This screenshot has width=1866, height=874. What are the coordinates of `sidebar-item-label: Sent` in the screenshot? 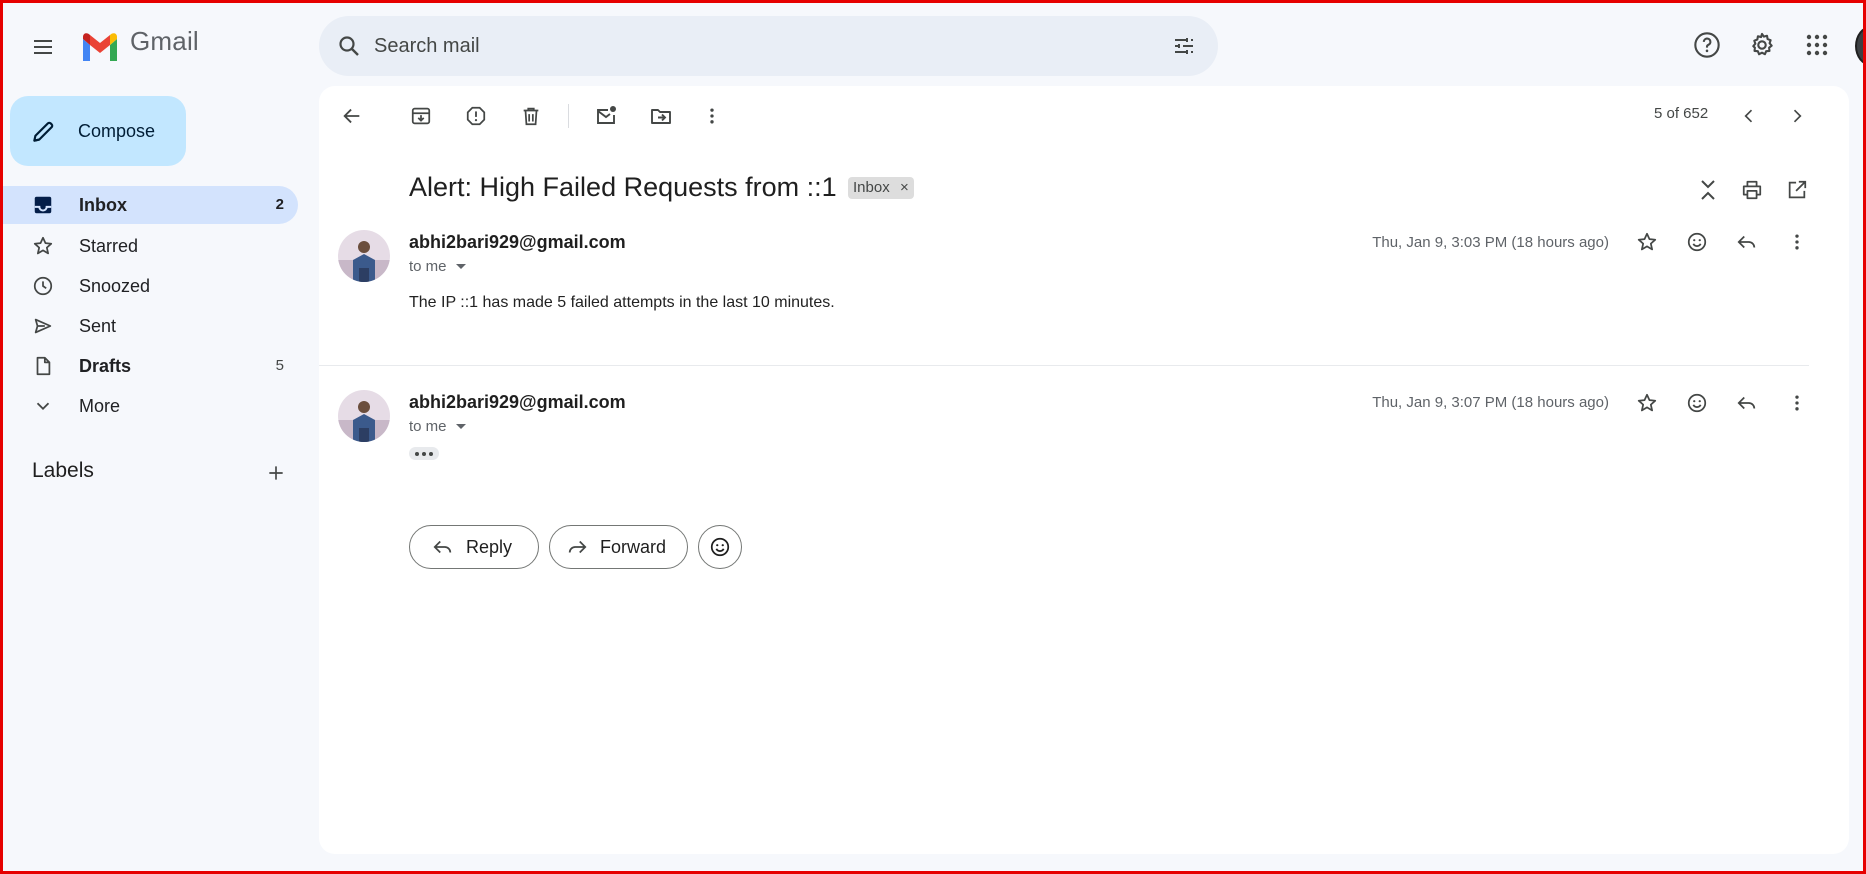 It's located at (98, 326).